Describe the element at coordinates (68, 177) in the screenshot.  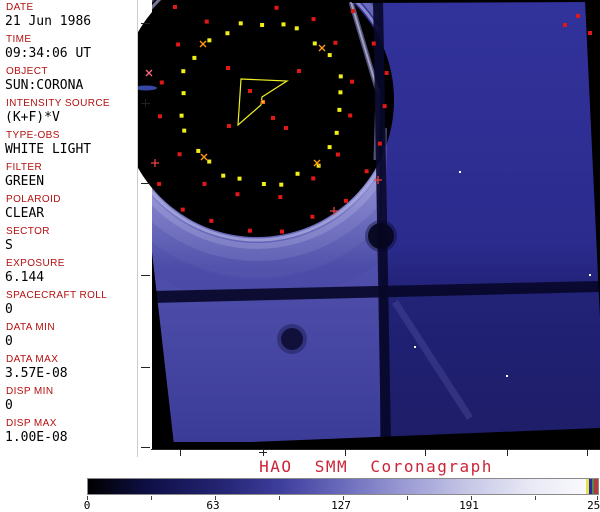
I see `metadata-field-filter: FILTER GREEN` at that location.